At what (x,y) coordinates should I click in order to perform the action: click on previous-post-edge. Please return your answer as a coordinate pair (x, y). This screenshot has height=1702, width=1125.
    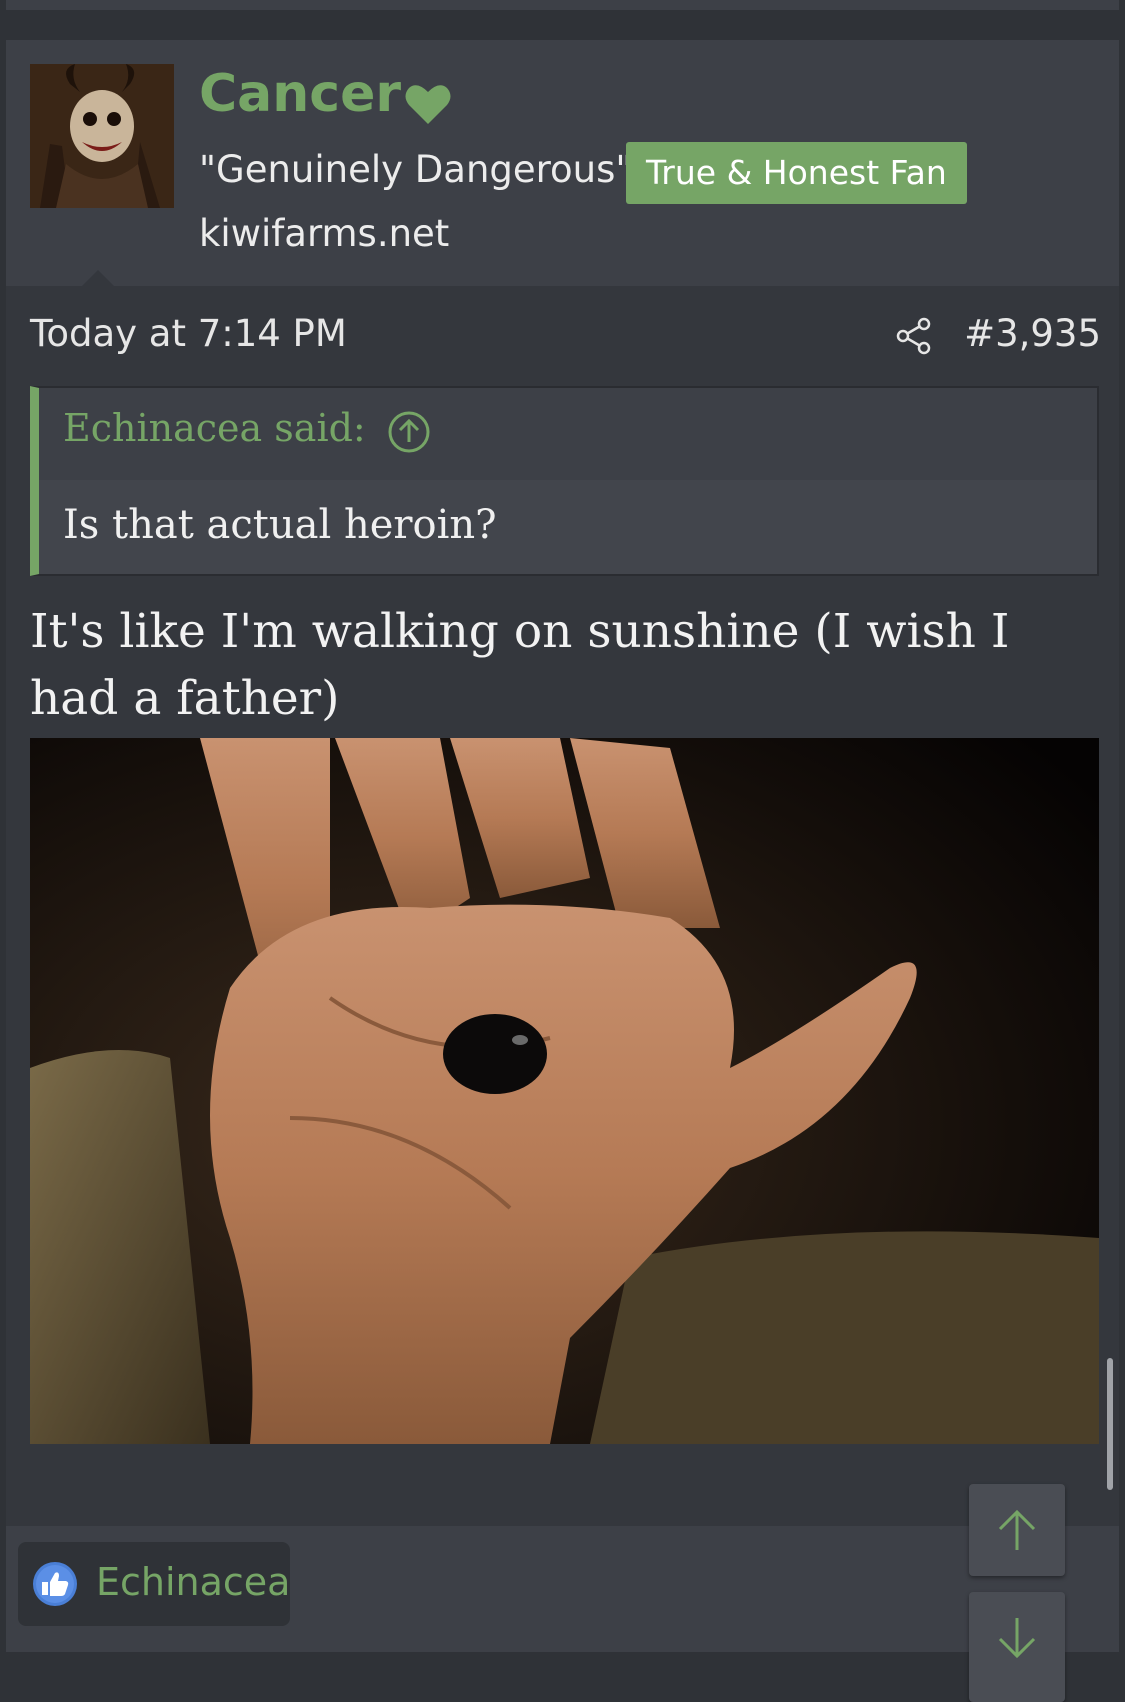
    Looking at the image, I should click on (562, 5).